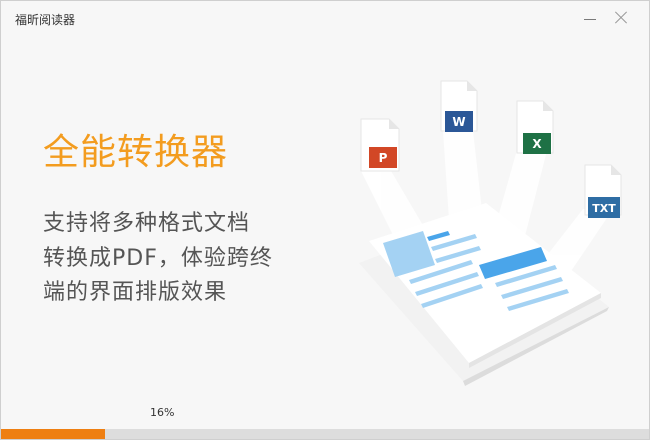 This screenshot has height=440, width=650. What do you see at coordinates (535, 127) in the screenshot?
I see `excel-file-icon: X` at bounding box center [535, 127].